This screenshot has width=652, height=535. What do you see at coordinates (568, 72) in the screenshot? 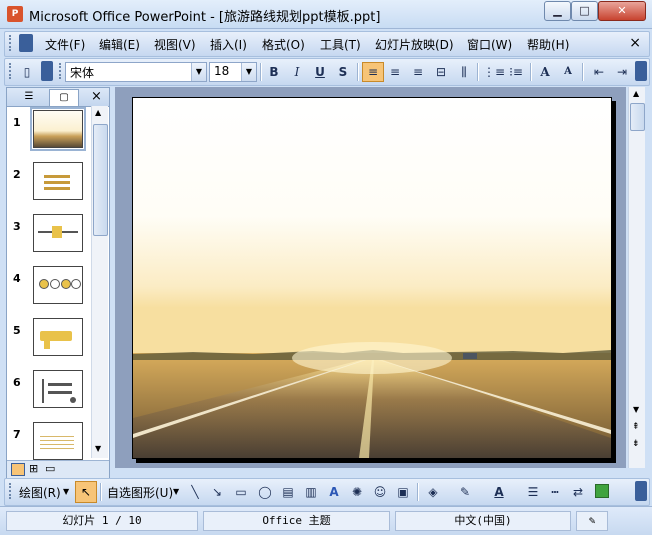
I see `decrease-font-icon: A` at bounding box center [568, 72].